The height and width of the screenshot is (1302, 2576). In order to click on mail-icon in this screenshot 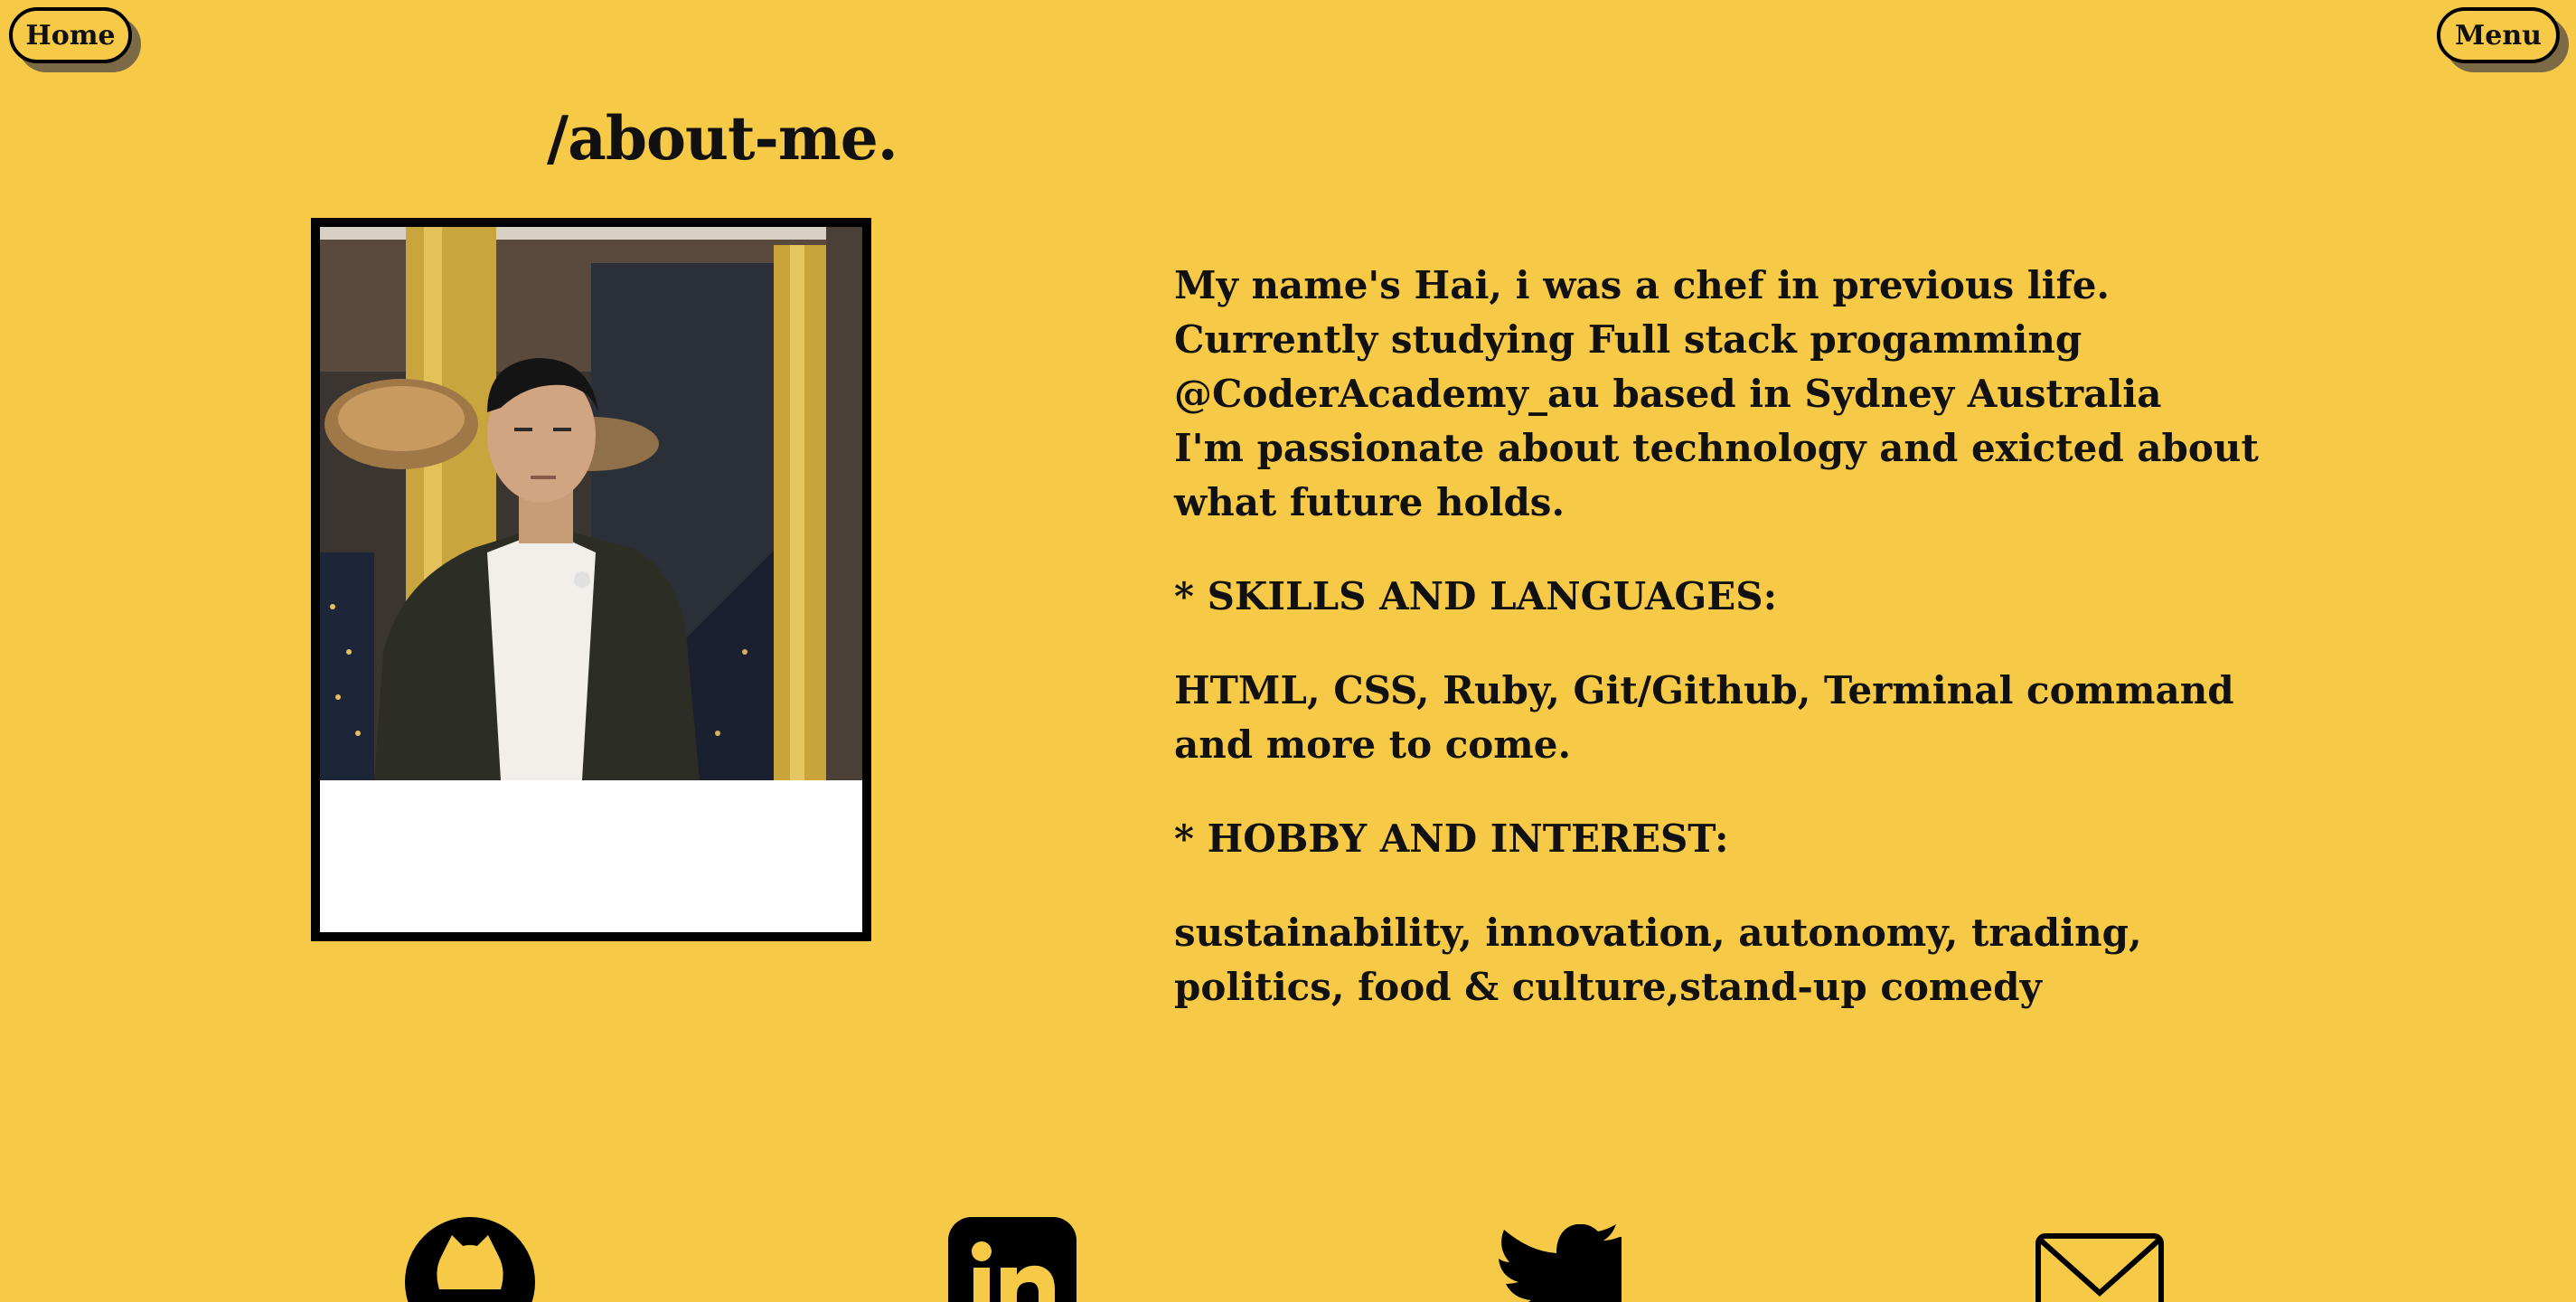, I will do `click(2099, 1268)`.